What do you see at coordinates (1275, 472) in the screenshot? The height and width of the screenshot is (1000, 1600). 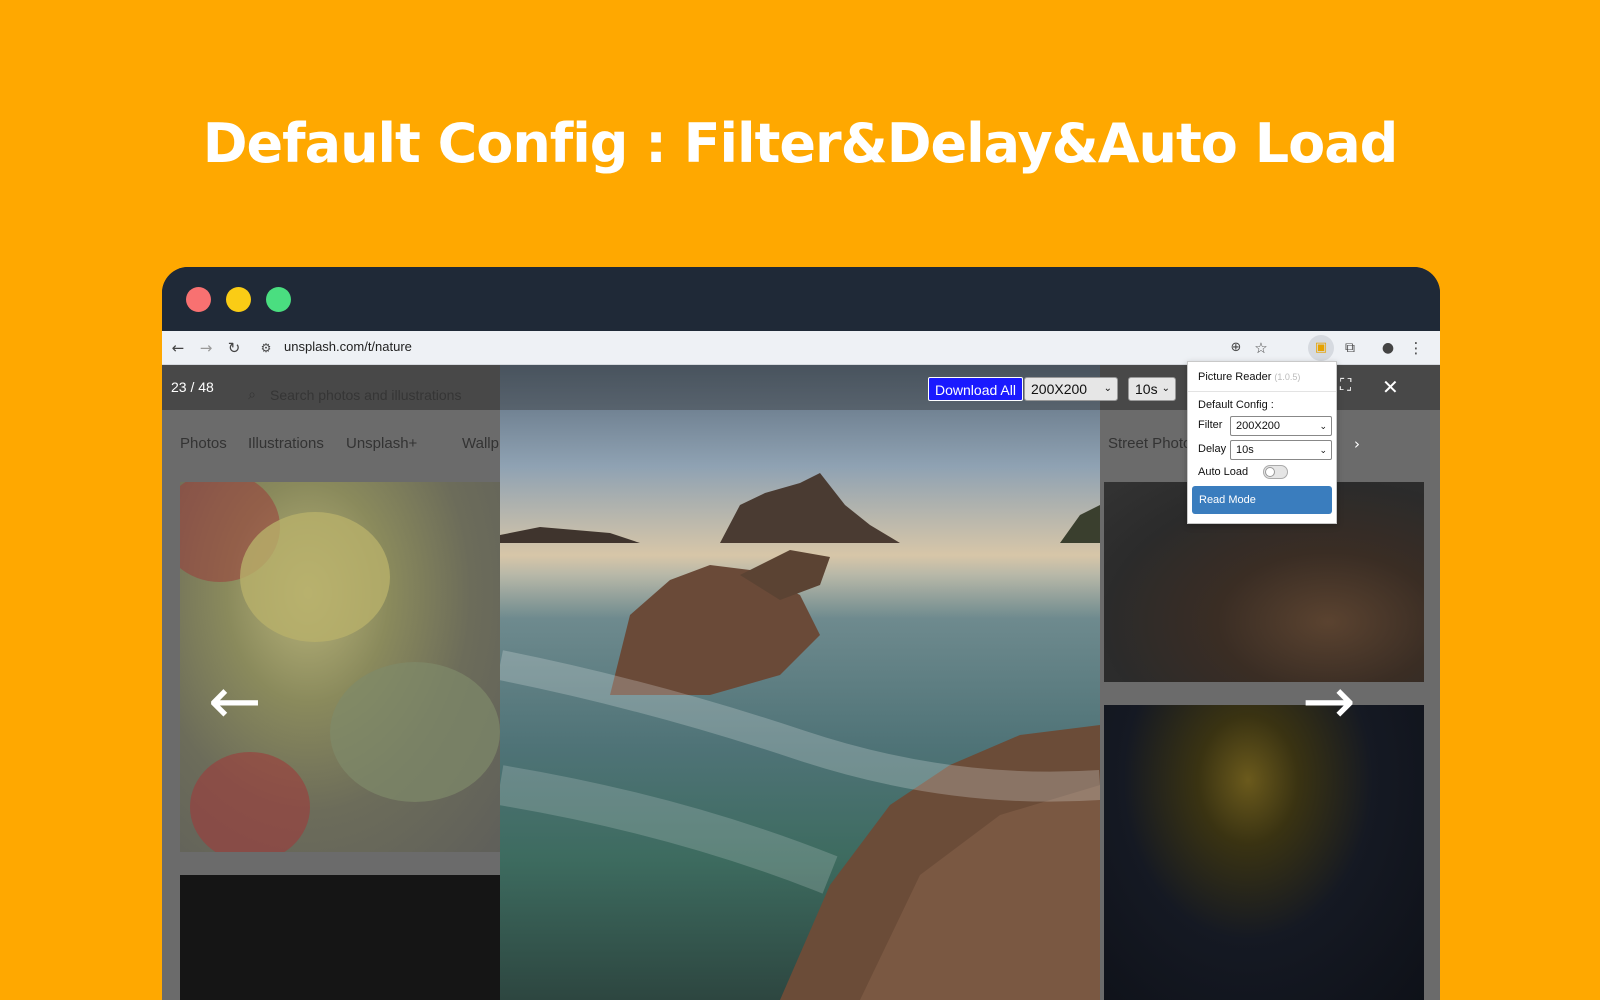 I see `auto-load-toggle` at bounding box center [1275, 472].